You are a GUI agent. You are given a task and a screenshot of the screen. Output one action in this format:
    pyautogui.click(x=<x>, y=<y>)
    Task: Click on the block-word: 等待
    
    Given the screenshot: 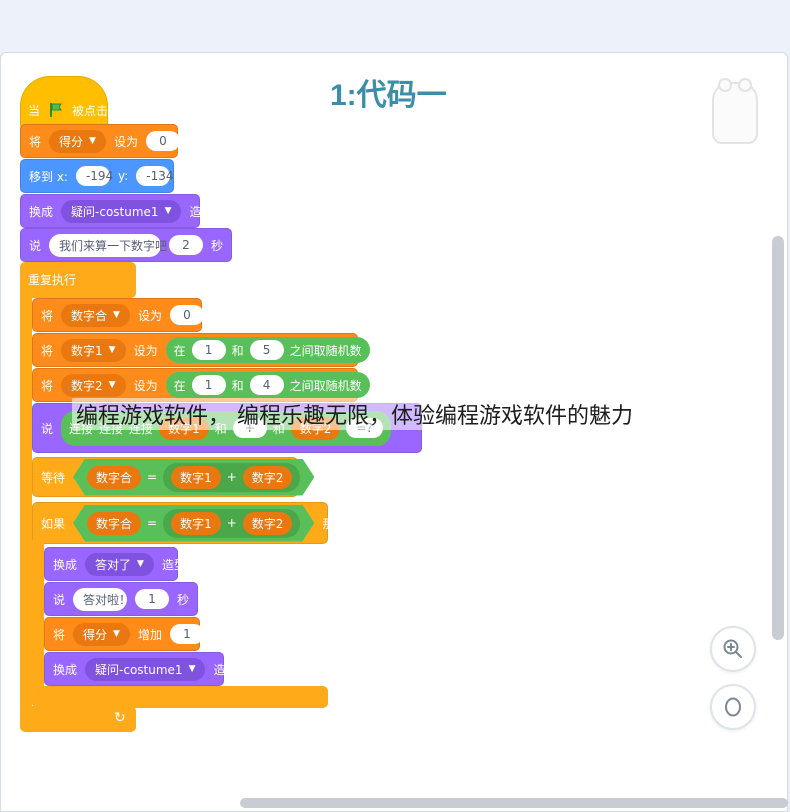 What is the action you would take?
    pyautogui.click(x=53, y=477)
    